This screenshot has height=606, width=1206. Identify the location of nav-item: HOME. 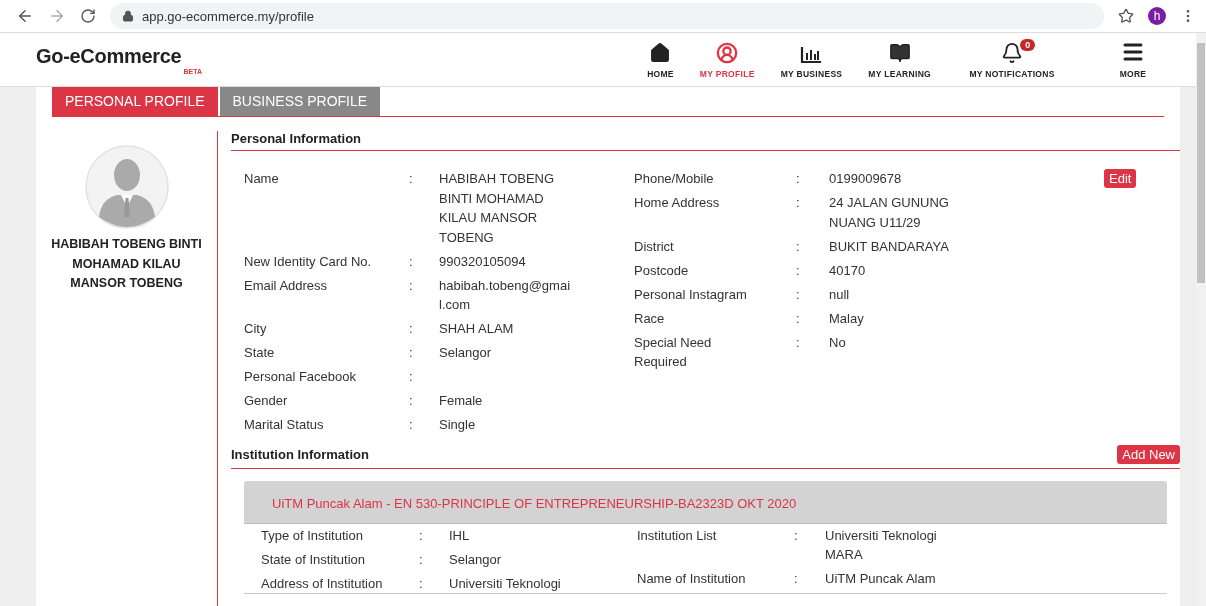
(660, 60).